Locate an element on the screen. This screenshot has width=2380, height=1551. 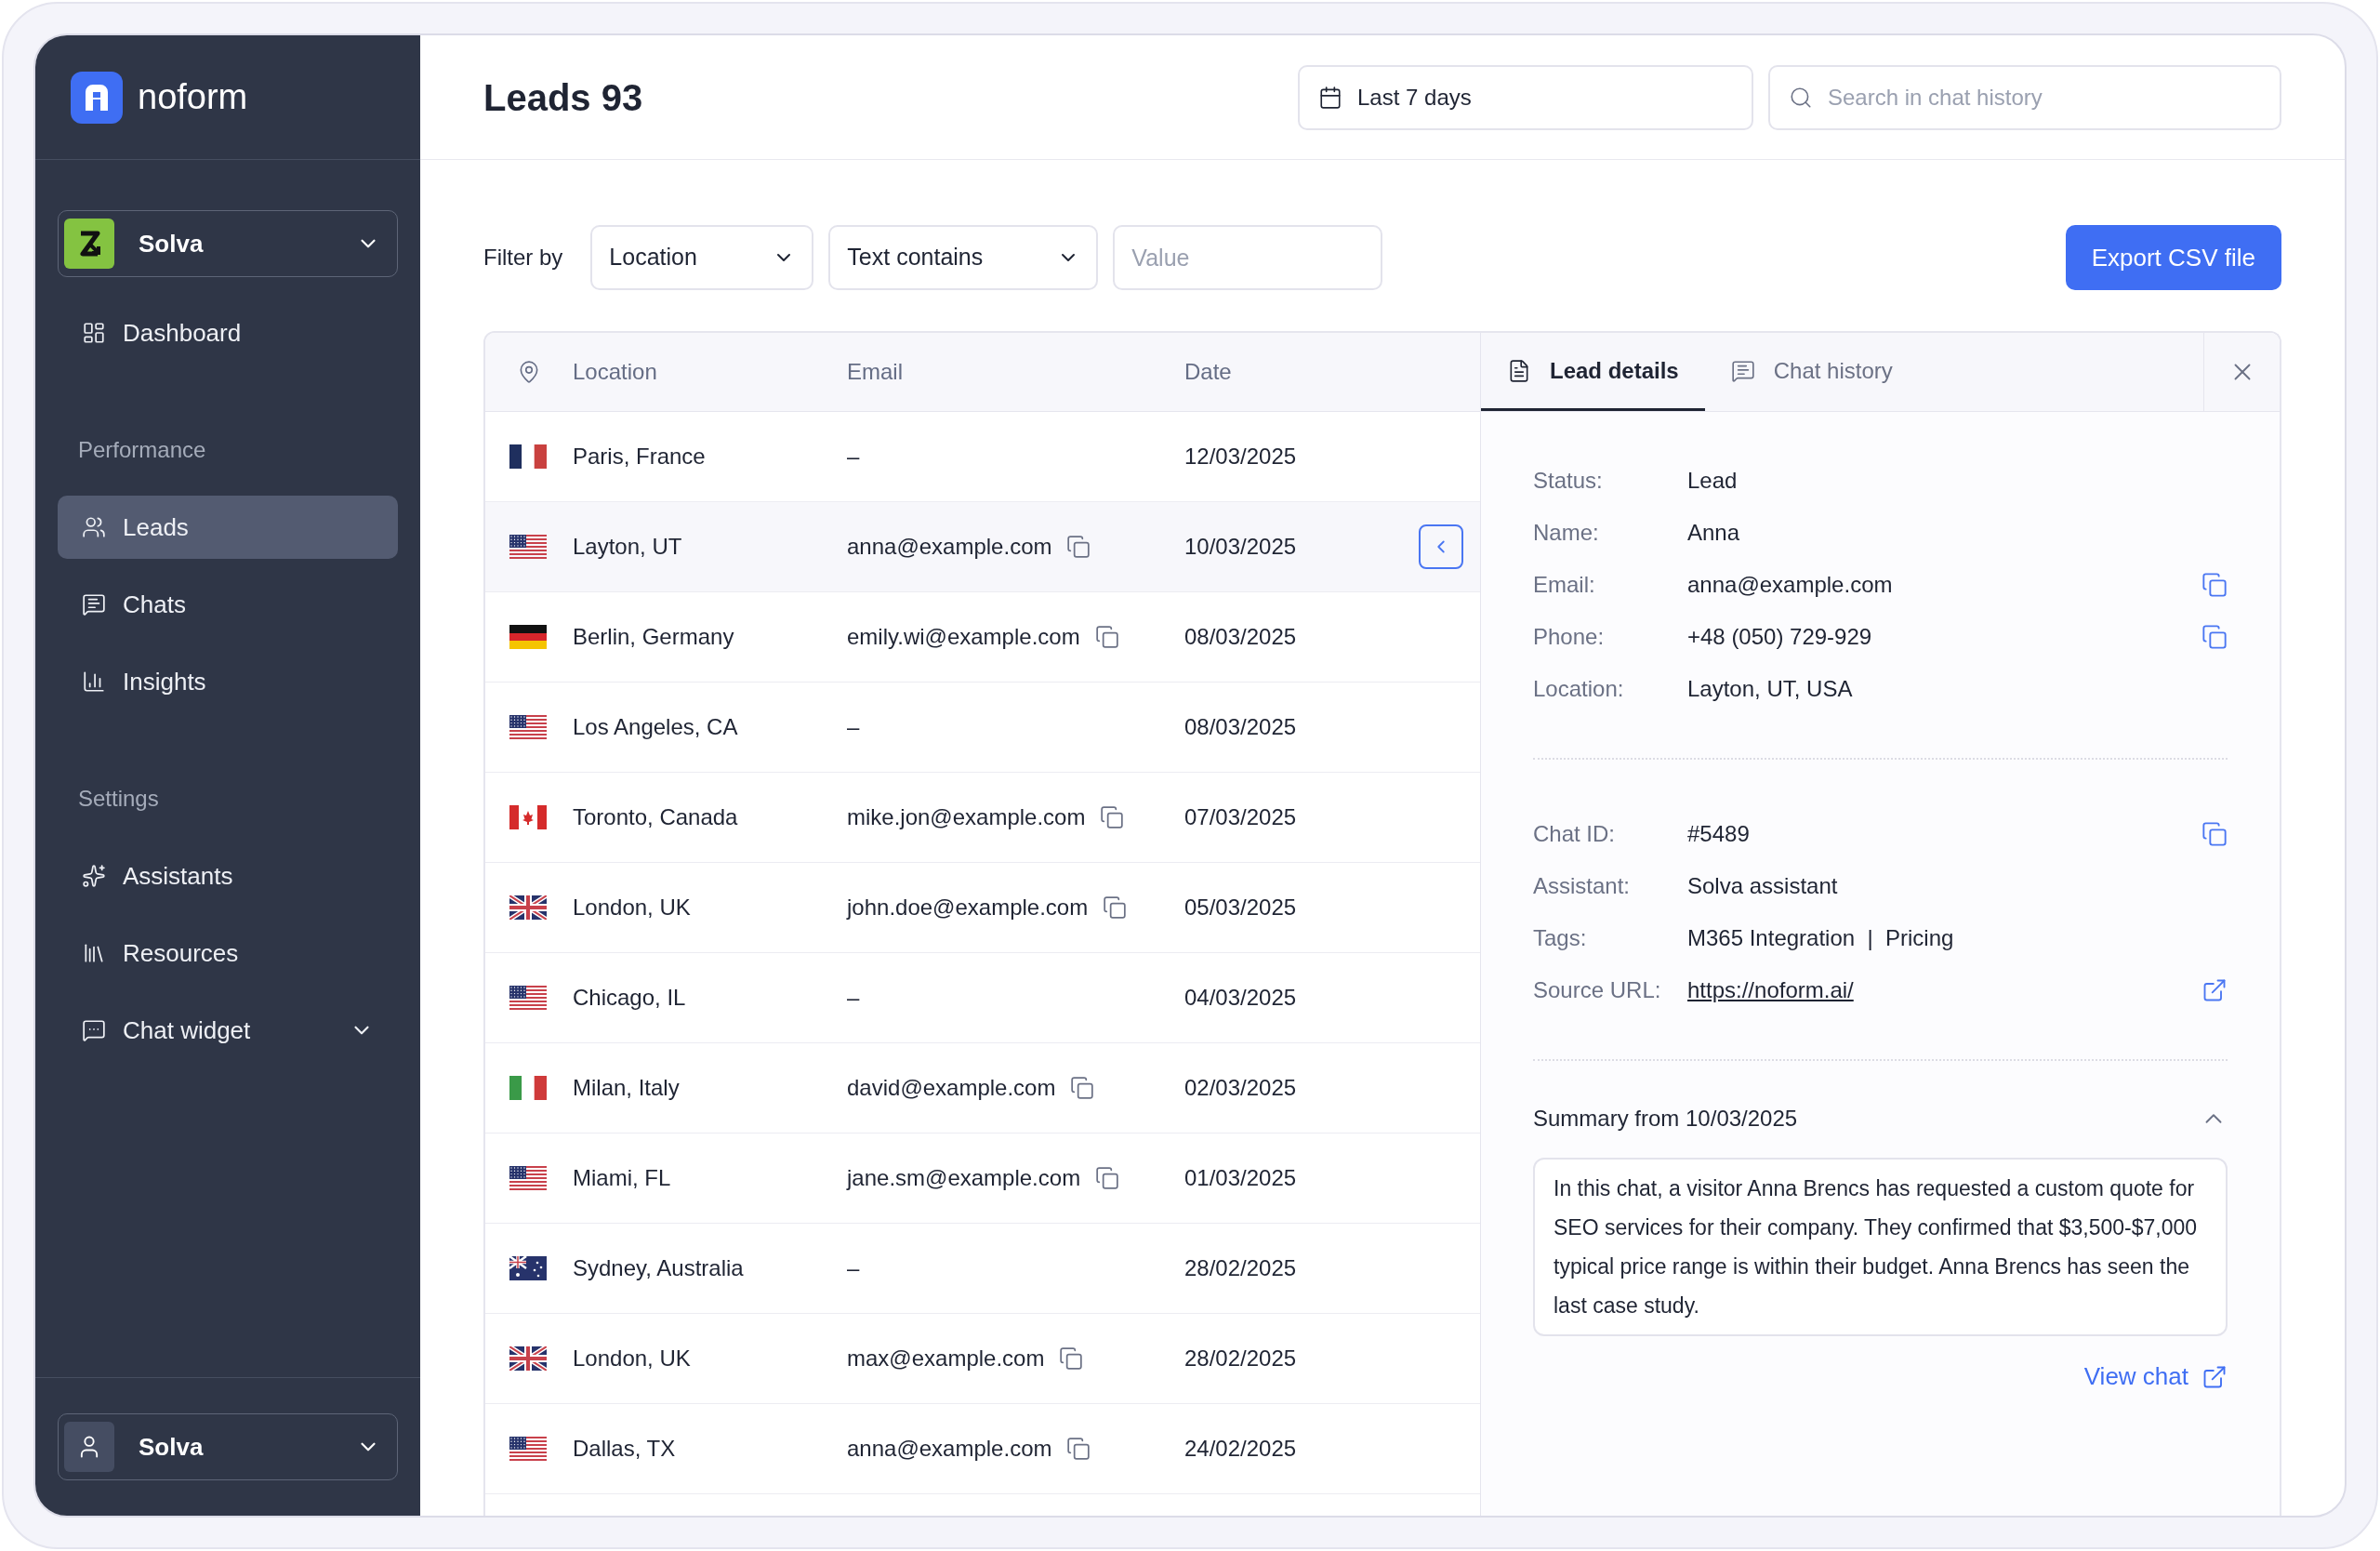
field-value: Lead is located at coordinates (1713, 481).